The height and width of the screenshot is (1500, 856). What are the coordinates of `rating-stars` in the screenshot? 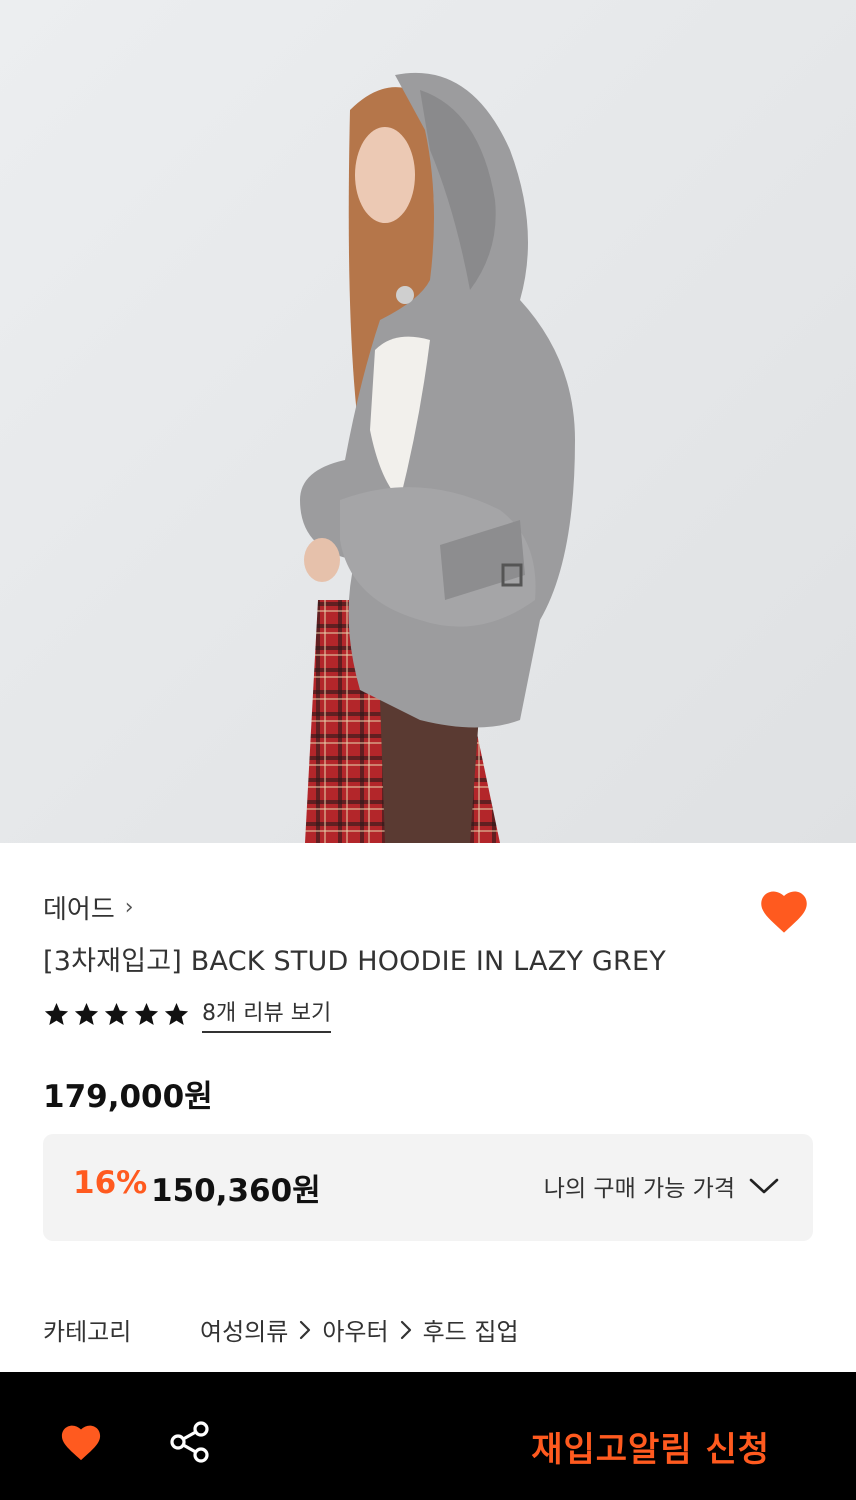 It's located at (116, 1014).